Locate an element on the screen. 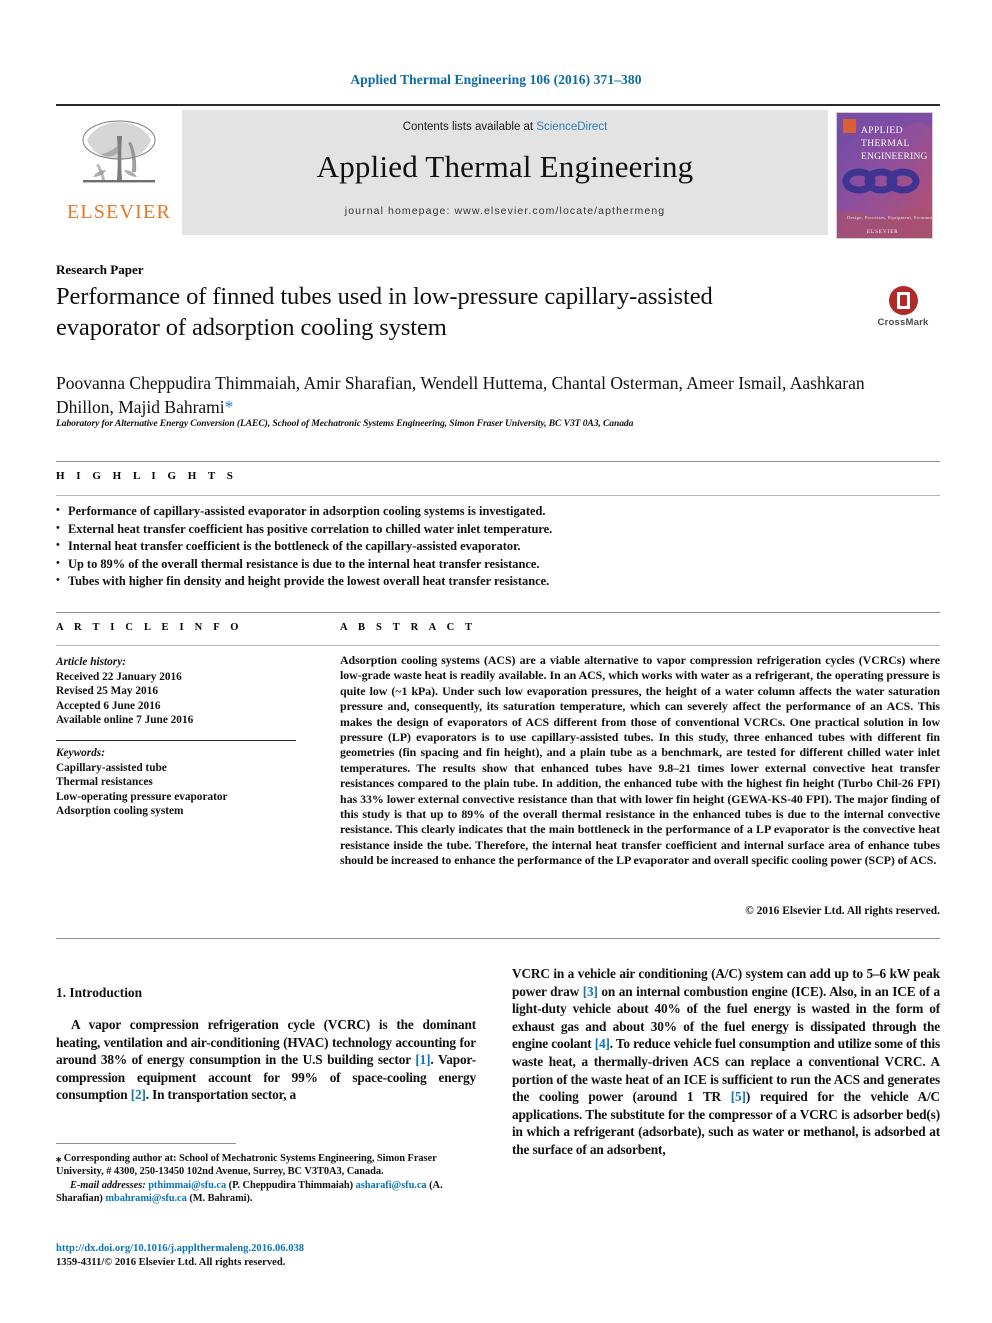 This screenshot has height=1323, width=992. info-abstract-rule is located at coordinates (498, 645).